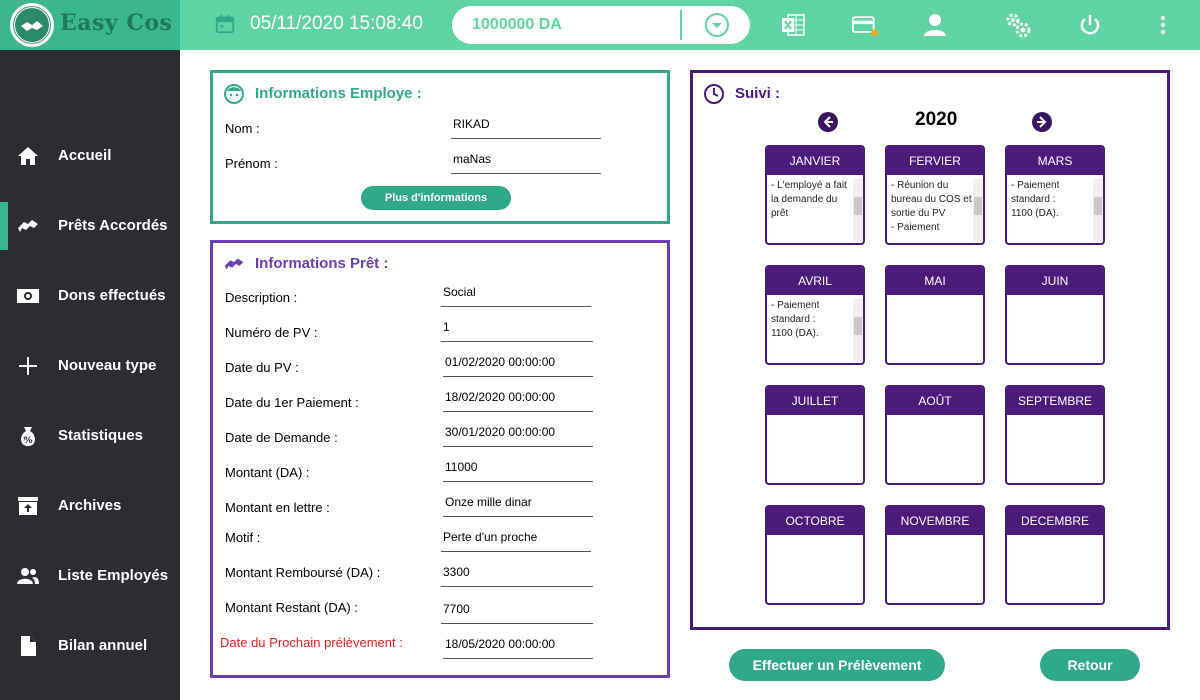 The height and width of the screenshot is (700, 1200). What do you see at coordinates (935, 315) in the screenshot?
I see `month-card-mai: MAI` at bounding box center [935, 315].